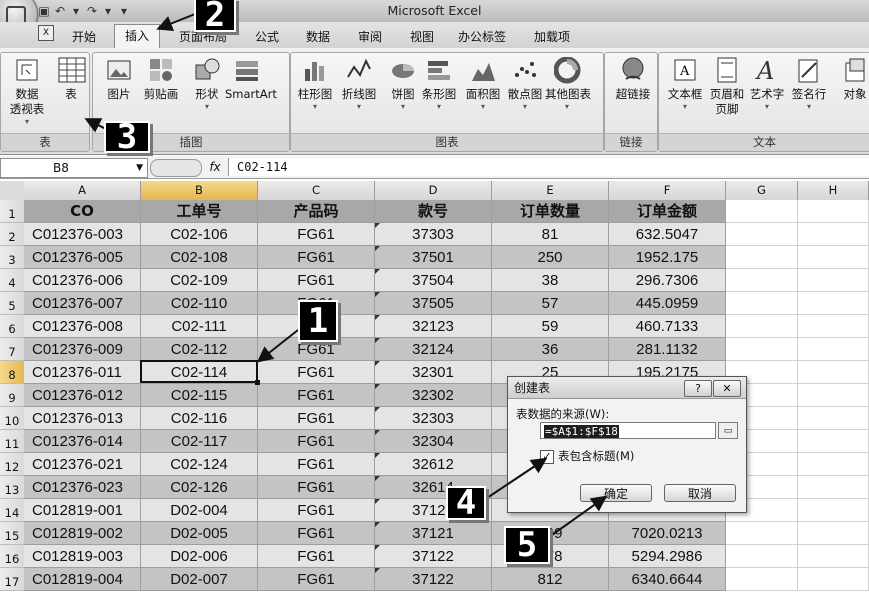 This screenshot has width=869, height=597. I want to click on callout-3: 3, so click(127, 137).